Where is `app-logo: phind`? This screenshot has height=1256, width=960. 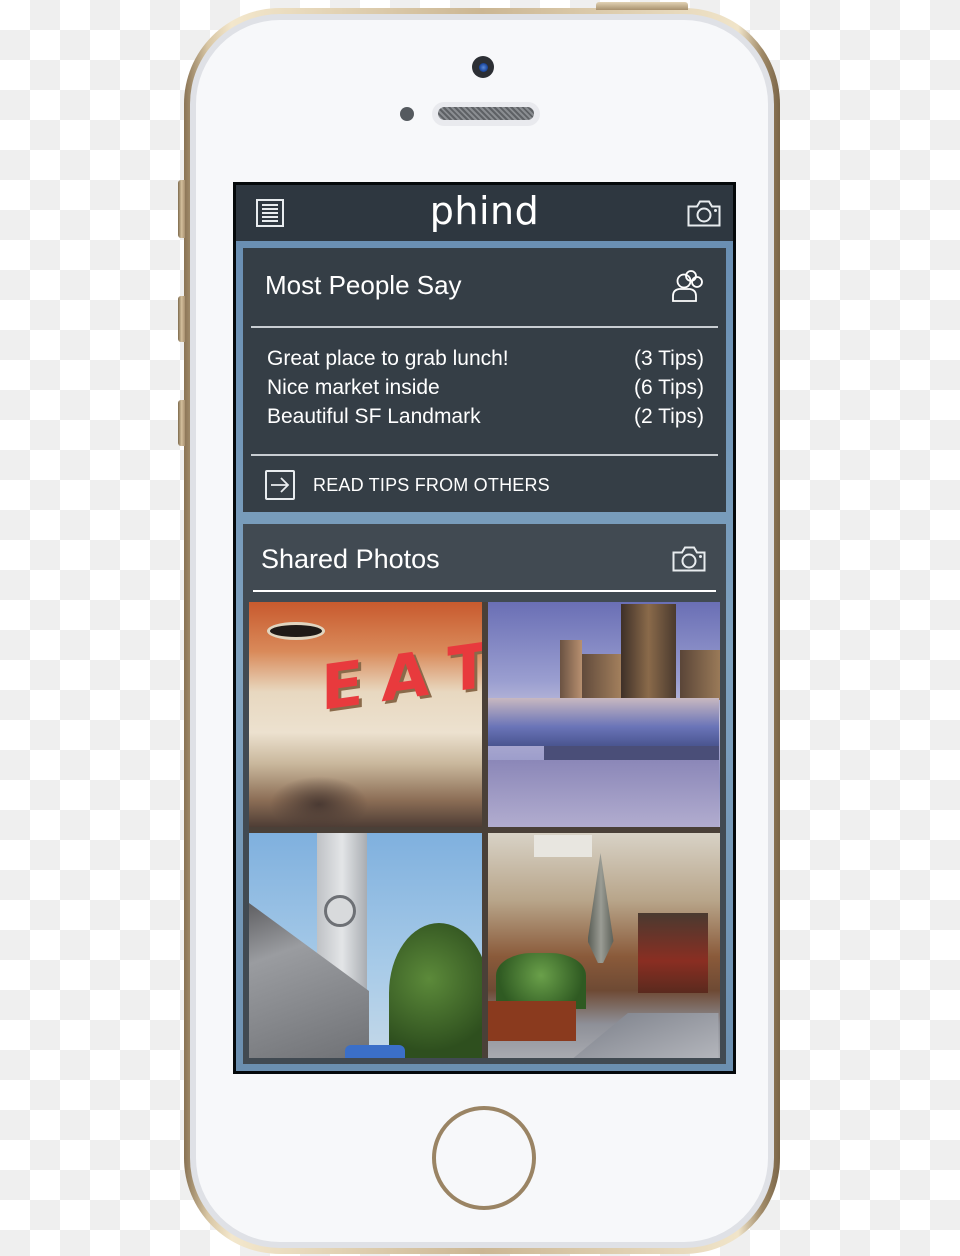
app-logo: phind is located at coordinates (484, 211).